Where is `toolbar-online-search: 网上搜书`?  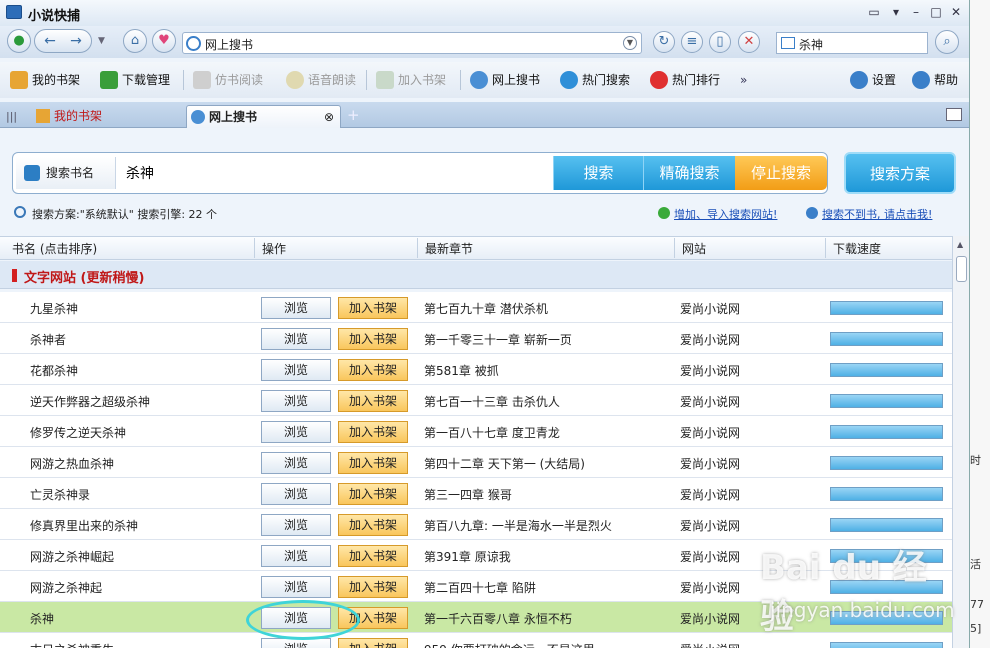
toolbar-online-search: 网上搜书 is located at coordinates (505, 80).